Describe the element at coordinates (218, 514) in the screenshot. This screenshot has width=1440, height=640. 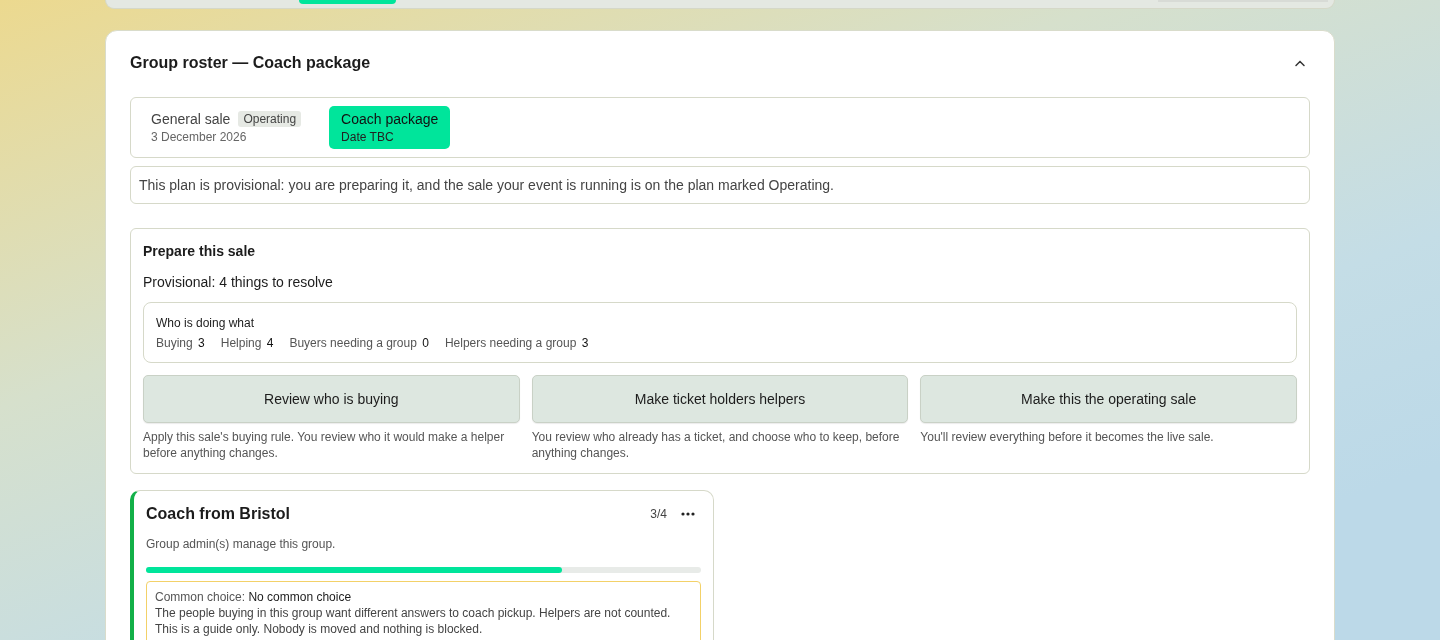
I see `group-title: Coach from Bristol` at that location.